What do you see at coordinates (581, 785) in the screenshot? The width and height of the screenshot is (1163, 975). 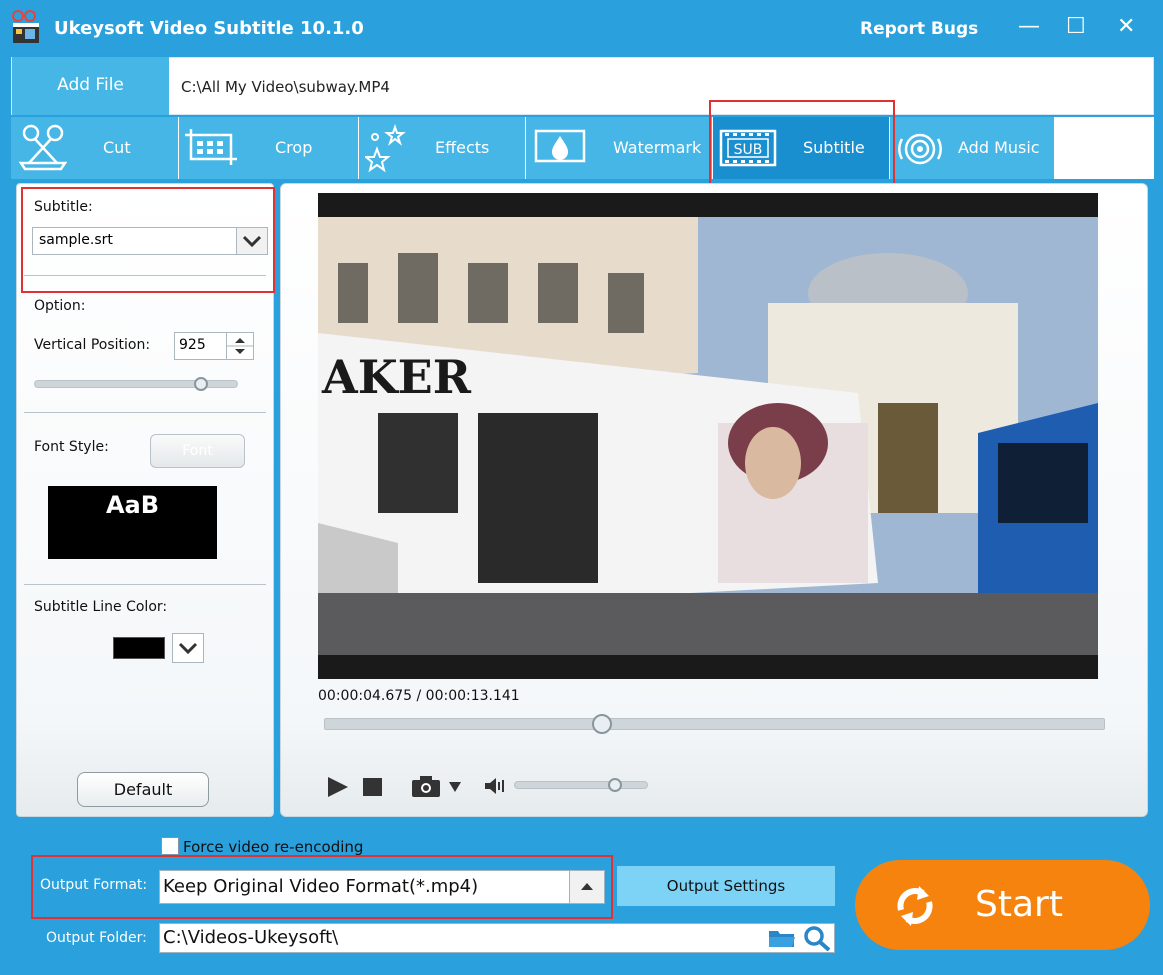 I see `volume-slider` at bounding box center [581, 785].